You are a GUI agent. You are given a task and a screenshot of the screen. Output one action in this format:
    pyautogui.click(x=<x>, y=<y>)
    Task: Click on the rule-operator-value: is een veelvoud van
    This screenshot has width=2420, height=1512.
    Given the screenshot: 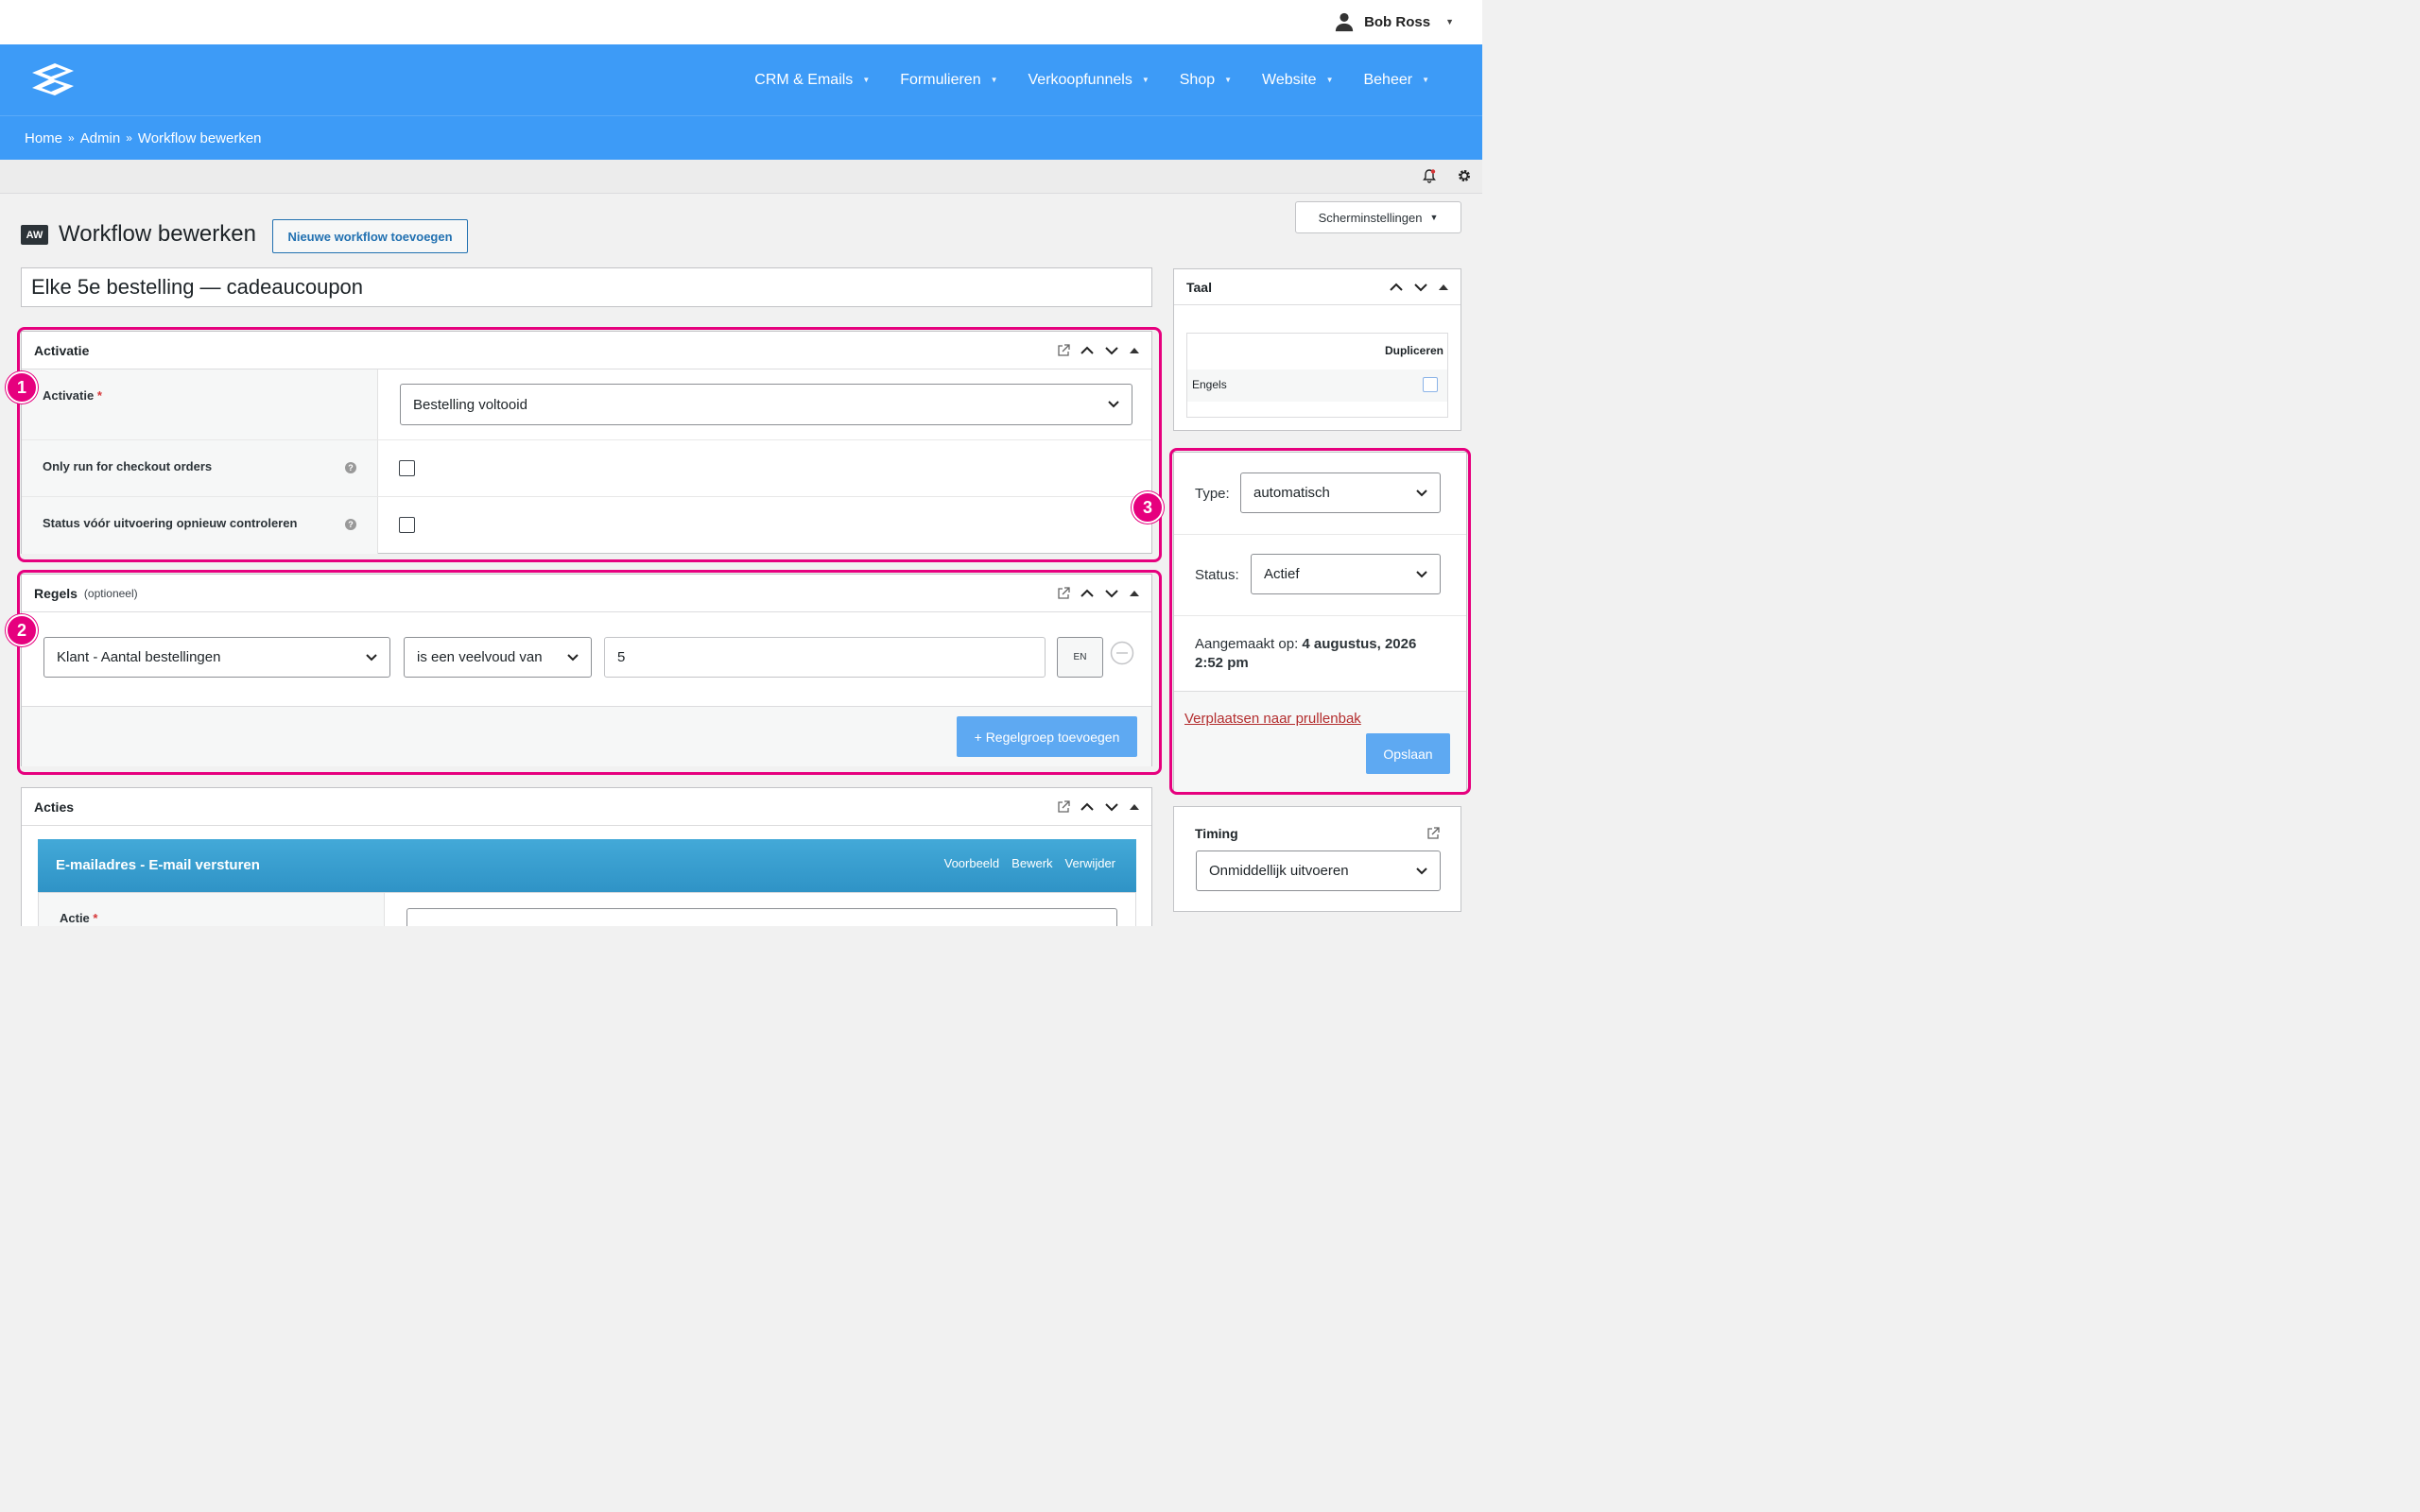 What is the action you would take?
    pyautogui.click(x=480, y=657)
    